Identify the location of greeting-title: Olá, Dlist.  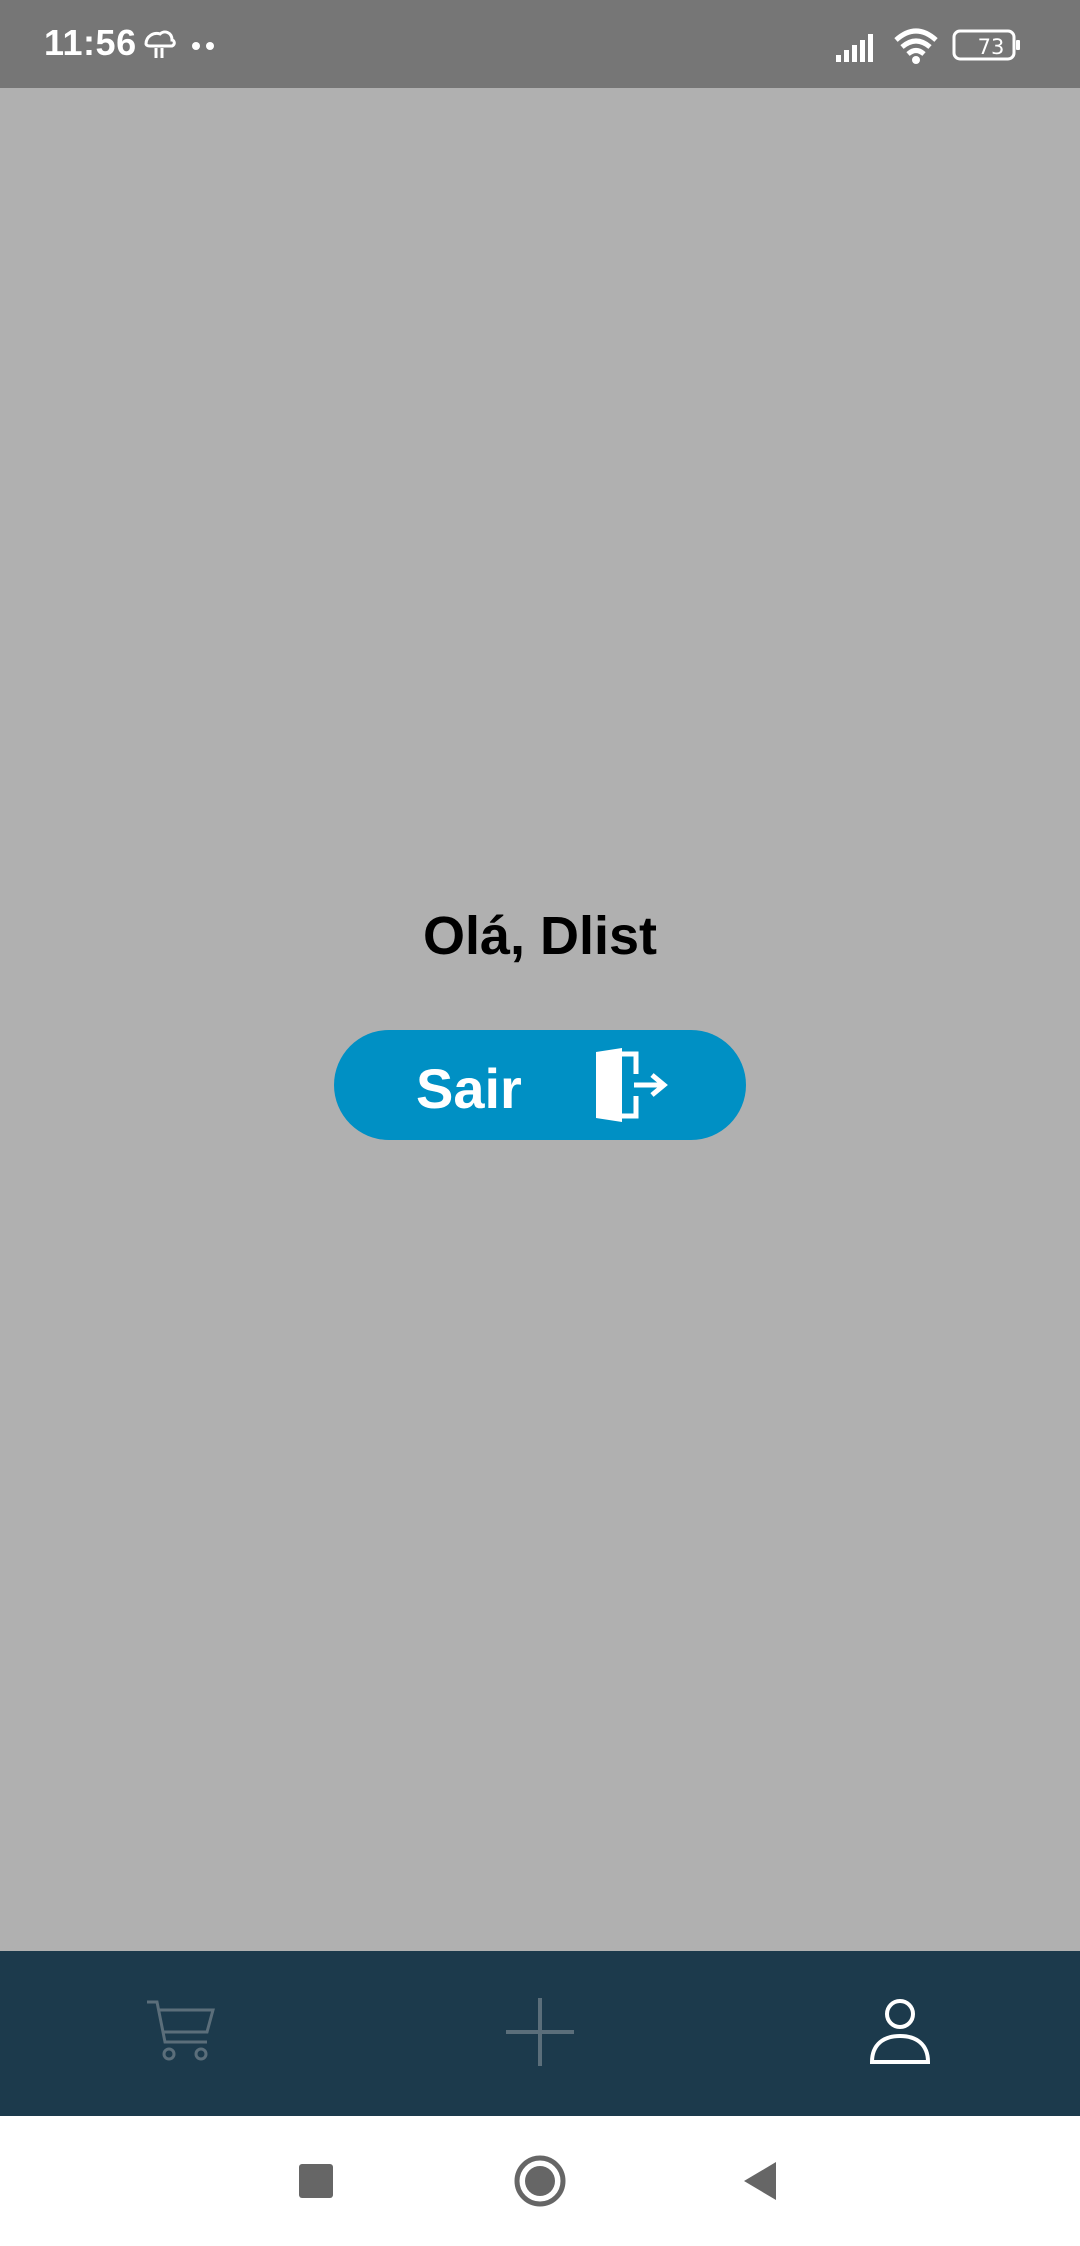
(540, 936).